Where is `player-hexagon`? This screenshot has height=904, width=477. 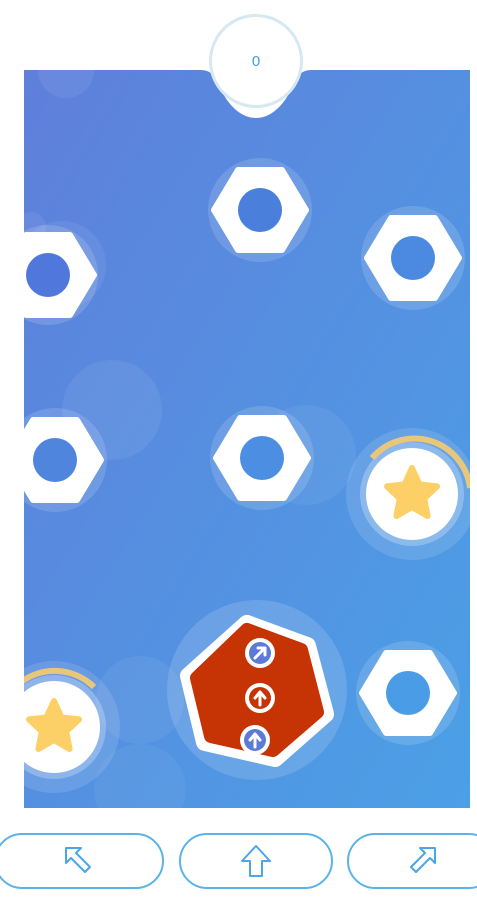
player-hexagon is located at coordinates (257, 690).